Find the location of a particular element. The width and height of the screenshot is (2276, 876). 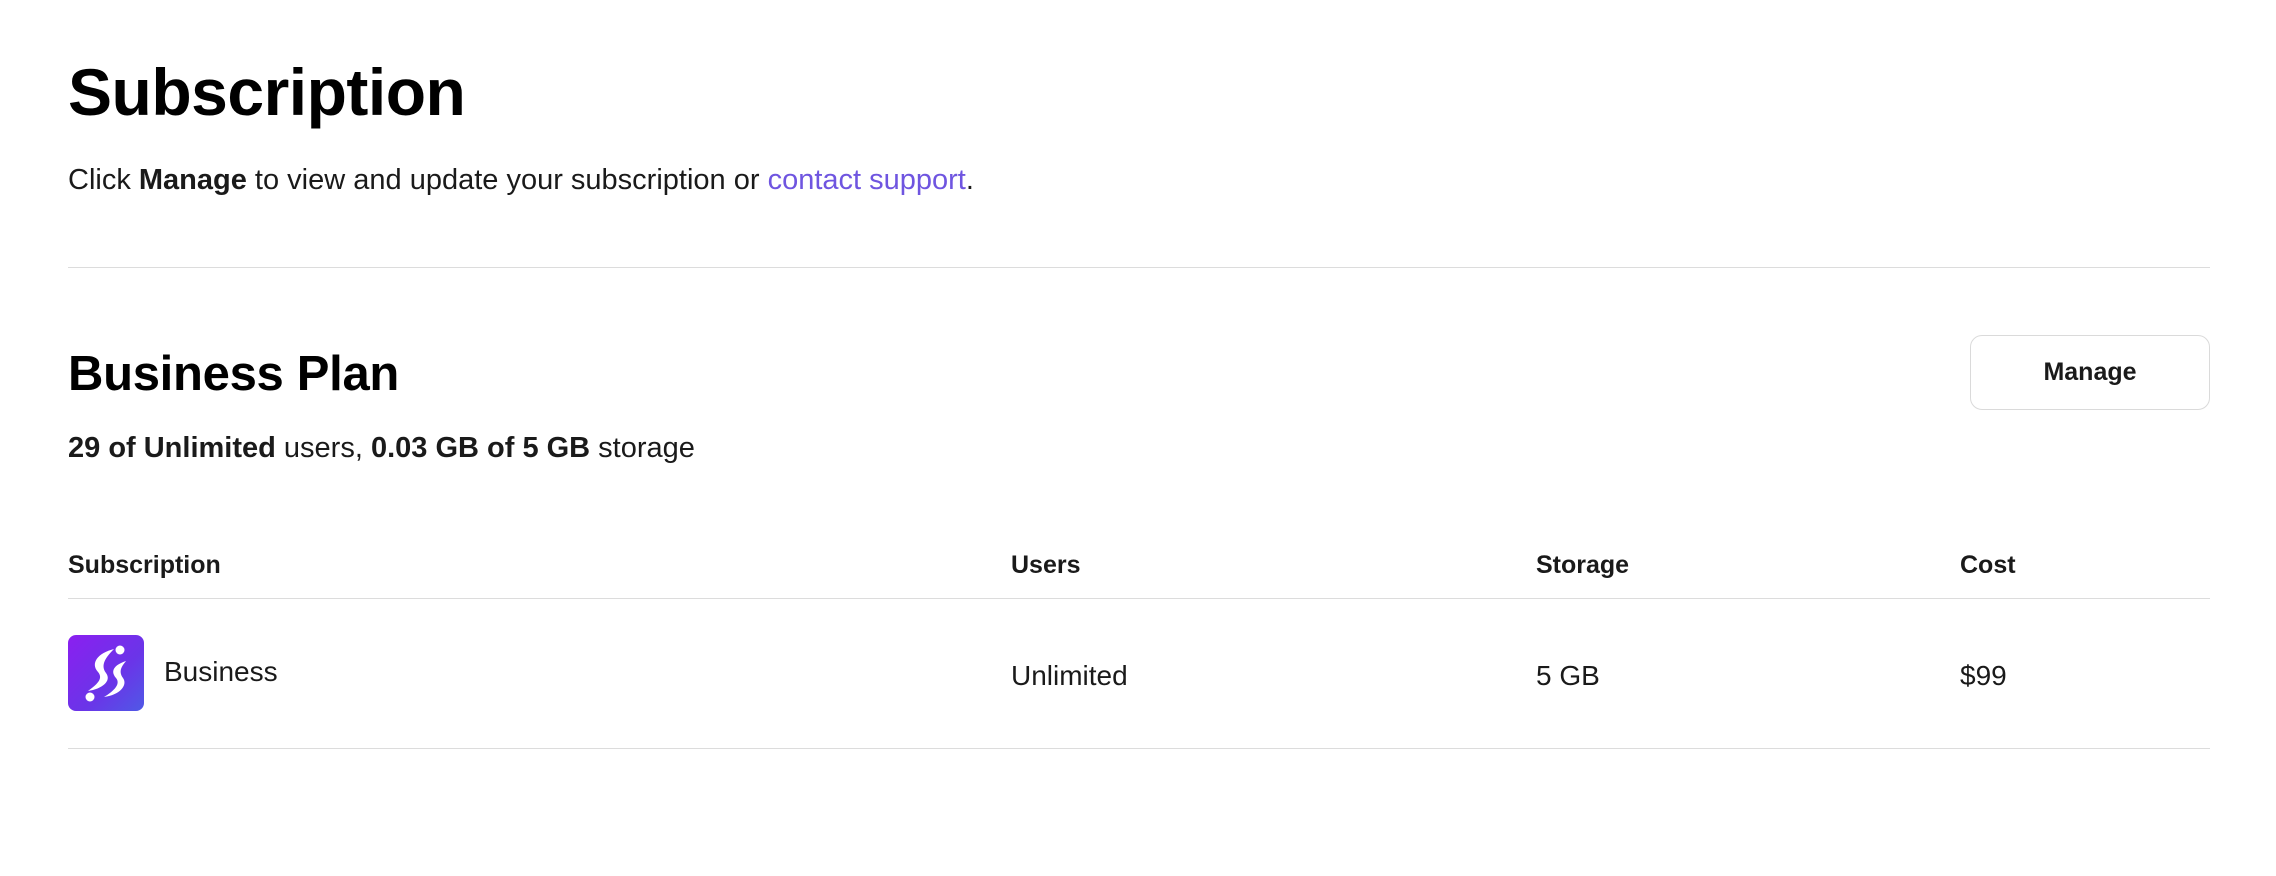

plan-title: Business Plan is located at coordinates (234, 374).